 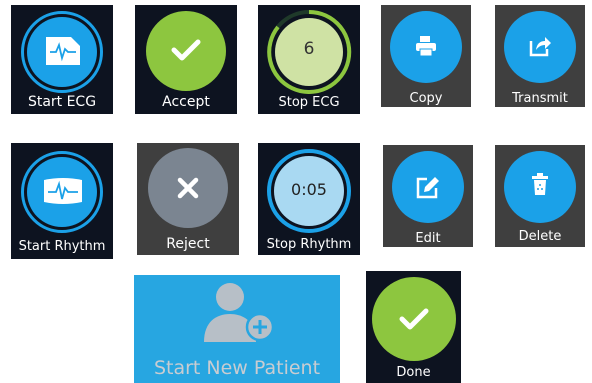 I want to click on stop-rhythm-label: Stop Rhythm, so click(x=309, y=244).